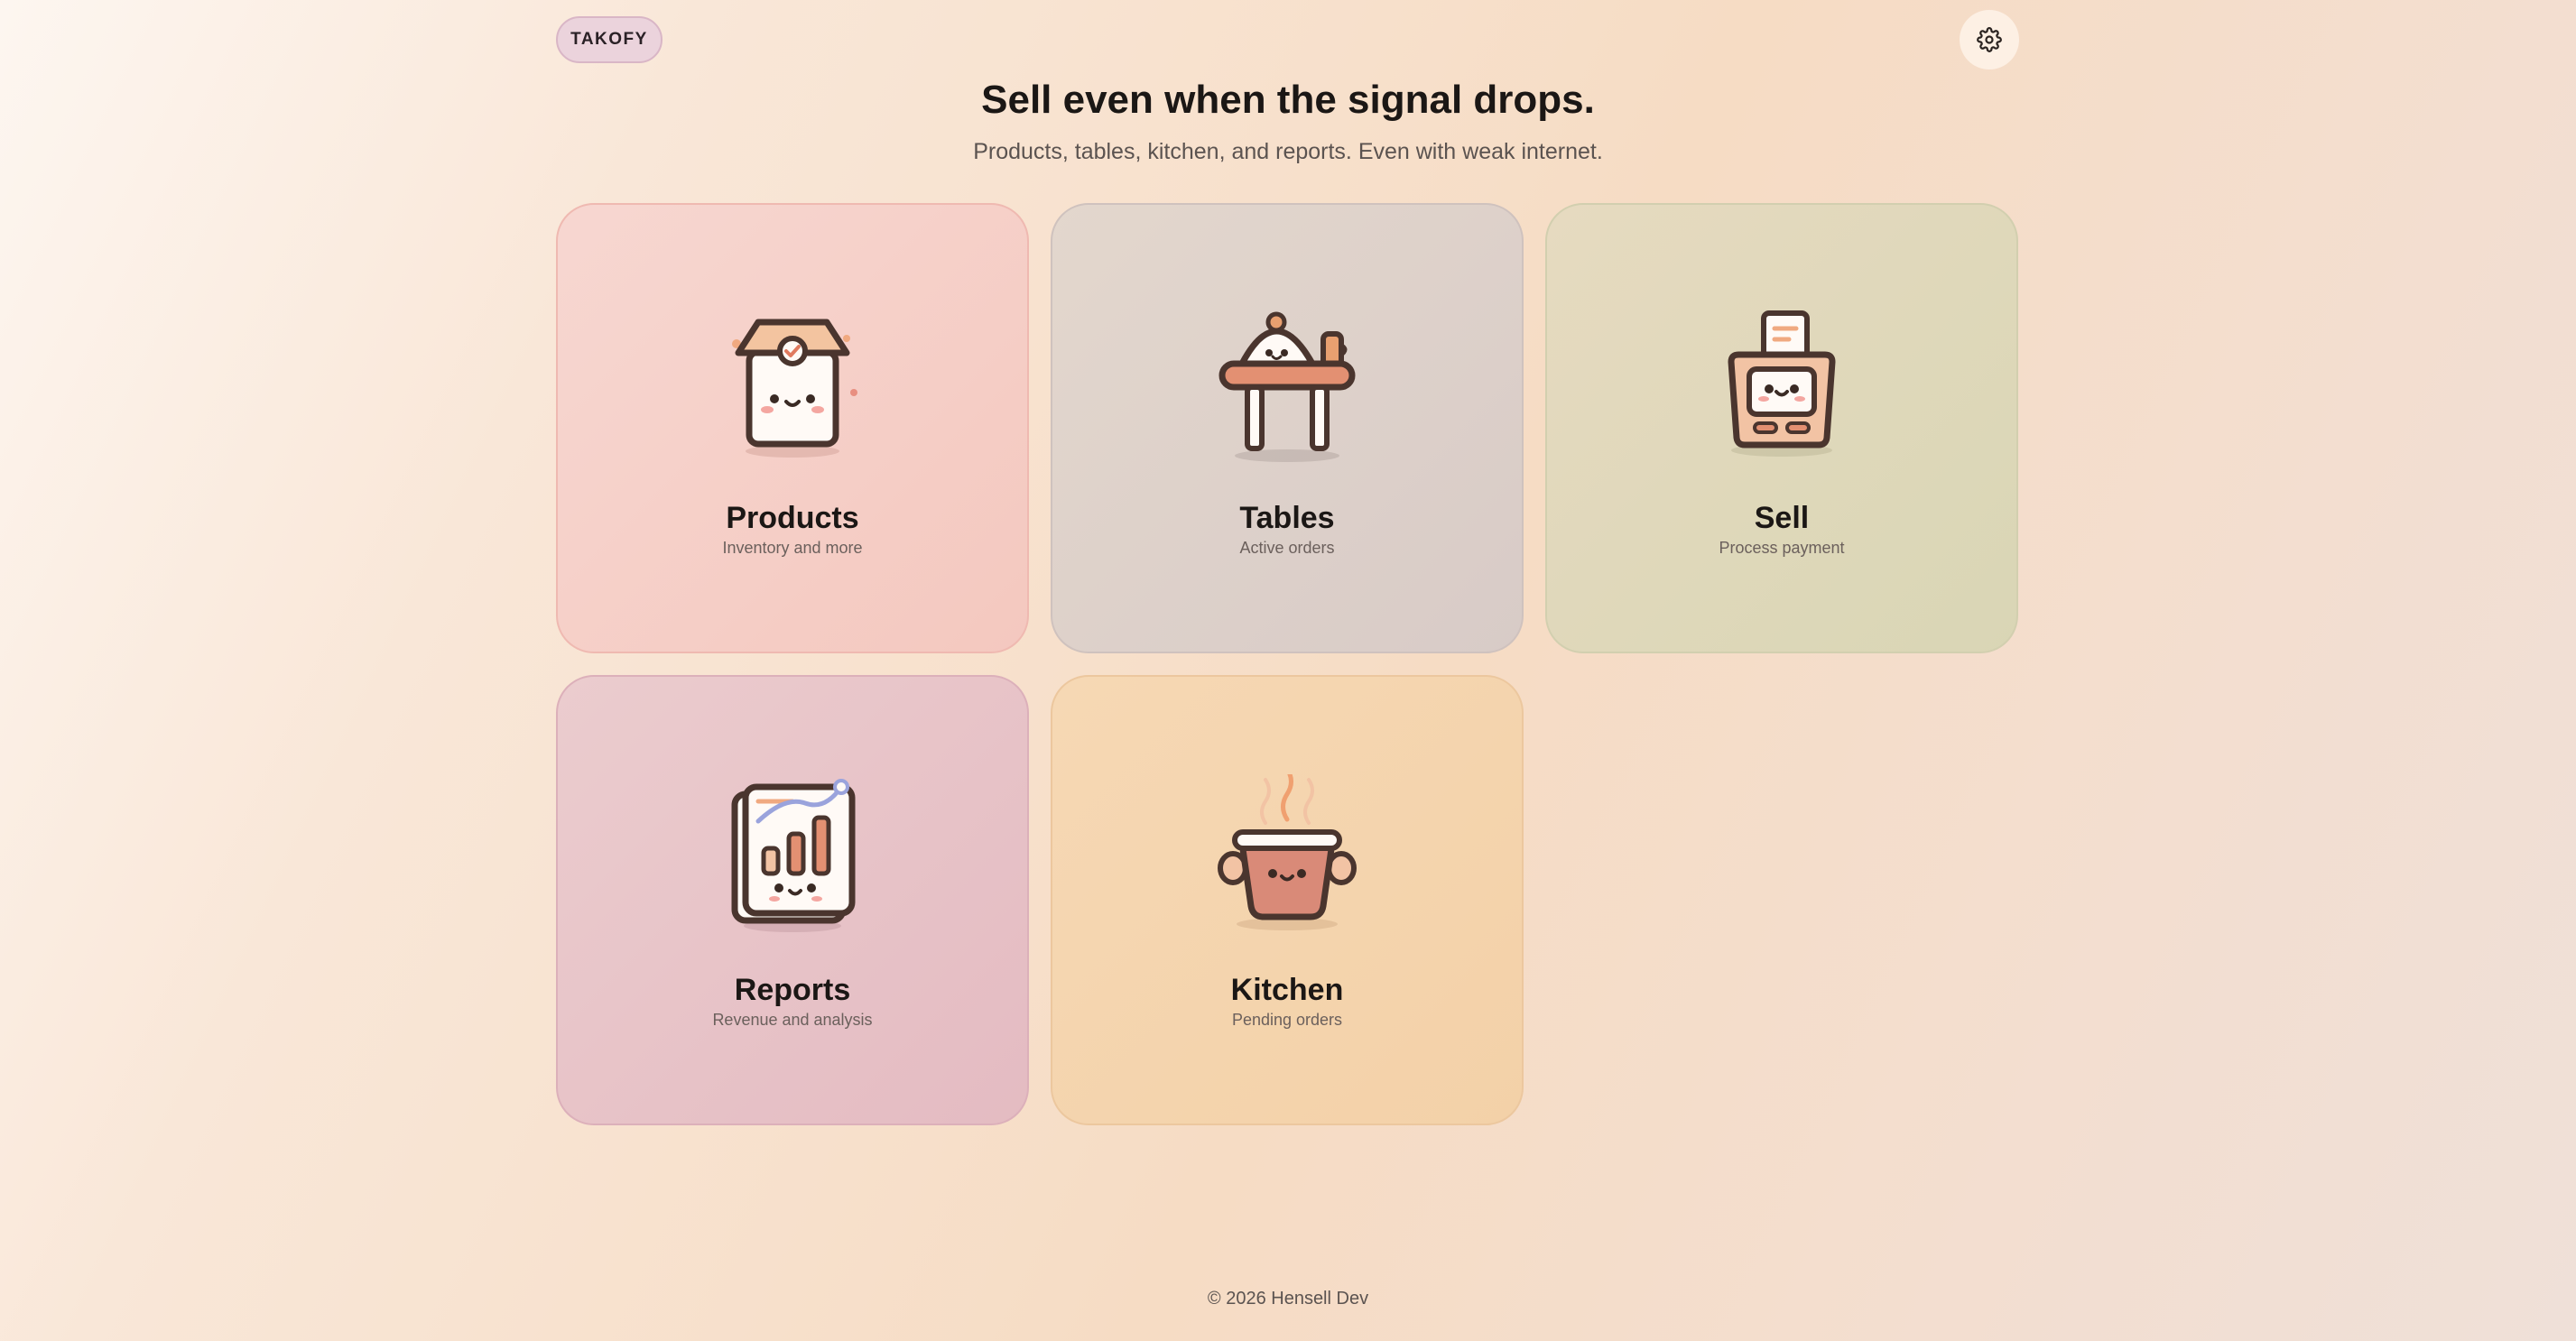 The image size is (2576, 1341). I want to click on brand-badge: TAKOFY, so click(609, 39).